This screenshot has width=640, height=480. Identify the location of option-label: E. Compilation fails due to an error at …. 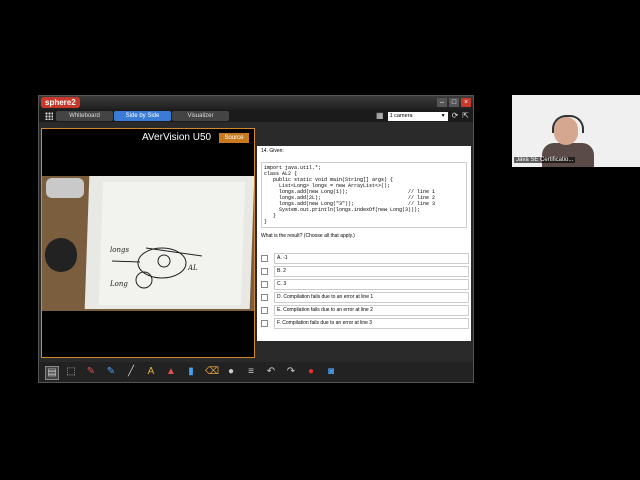
(371, 310).